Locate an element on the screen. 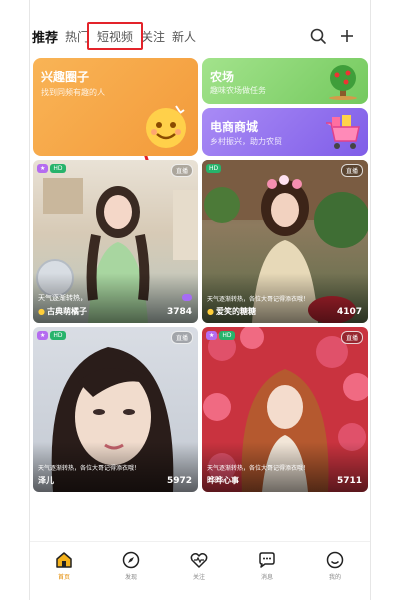 This screenshot has height=600, width=400. chat-bubble-icon is located at coordinates (187, 297).